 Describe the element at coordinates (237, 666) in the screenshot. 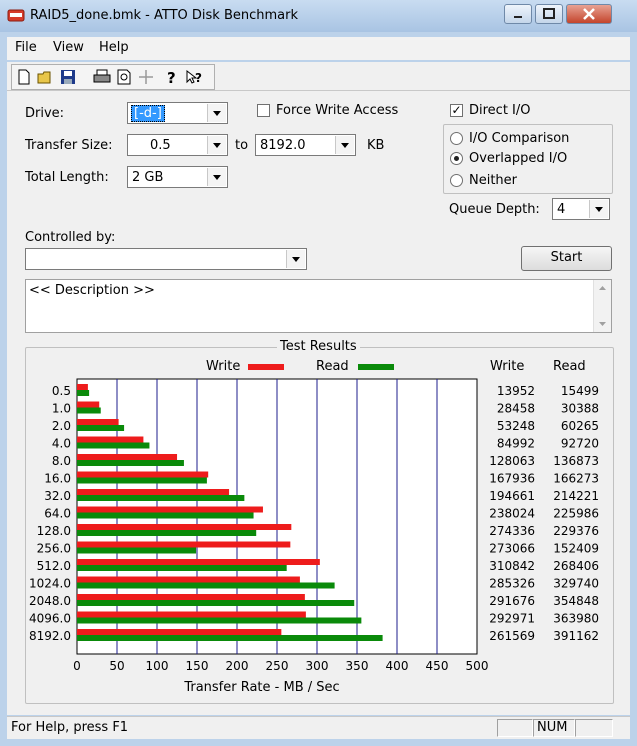

I see `x-tick-label: 200` at that location.